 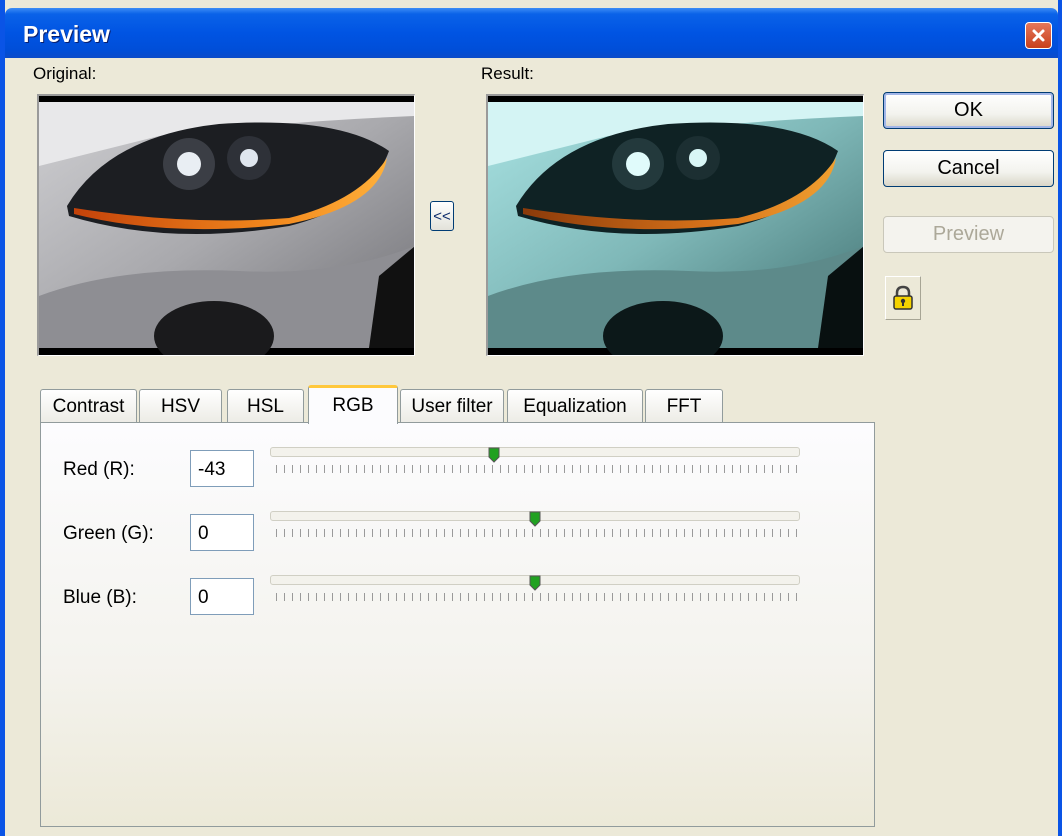 I want to click on lock-button, so click(x=903, y=298).